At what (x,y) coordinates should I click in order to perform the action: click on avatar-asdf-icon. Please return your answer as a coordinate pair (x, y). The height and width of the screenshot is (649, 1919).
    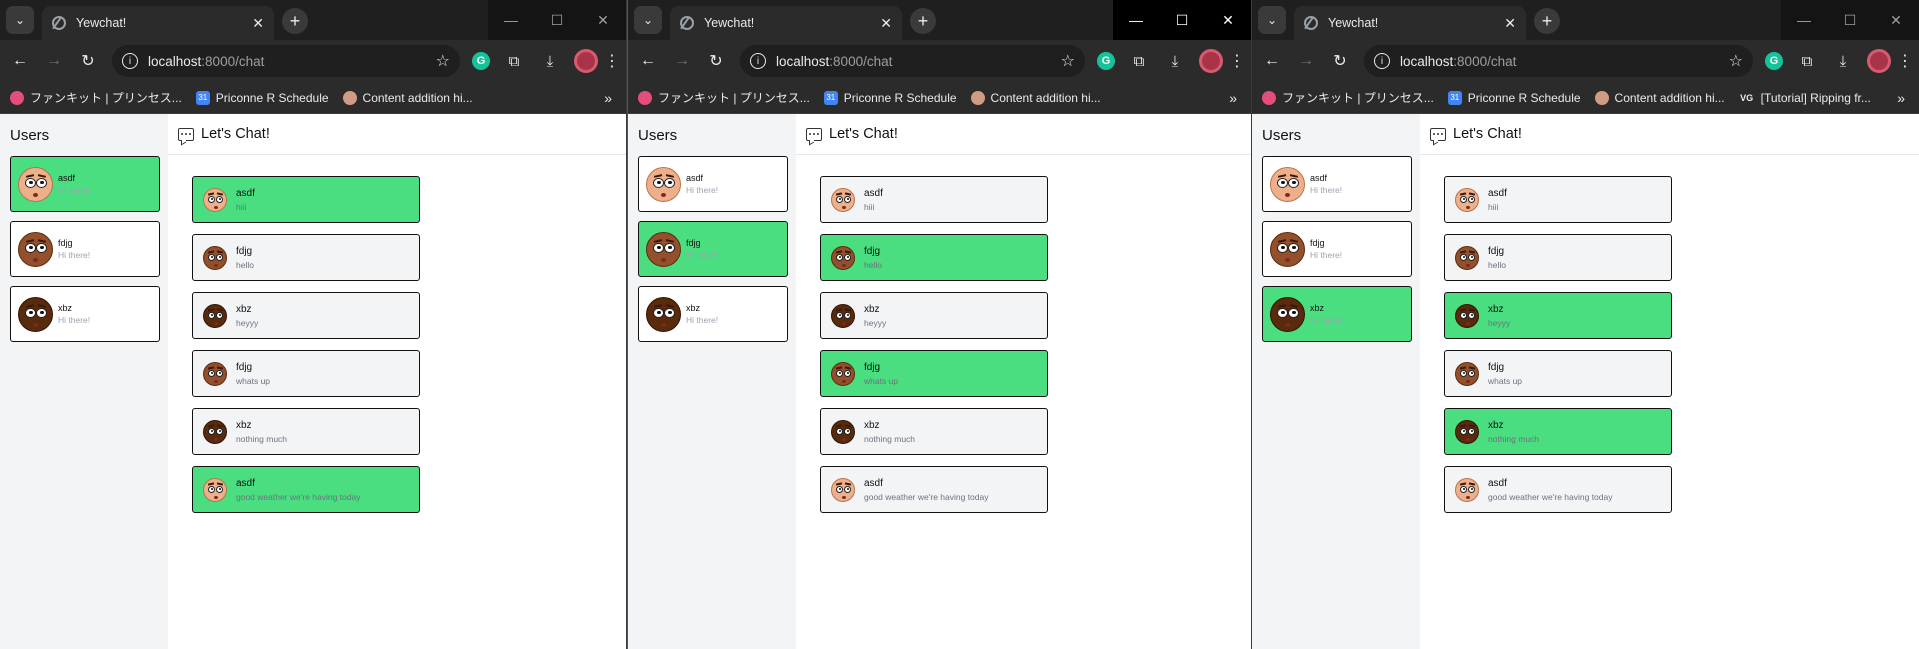
    Looking at the image, I should click on (843, 489).